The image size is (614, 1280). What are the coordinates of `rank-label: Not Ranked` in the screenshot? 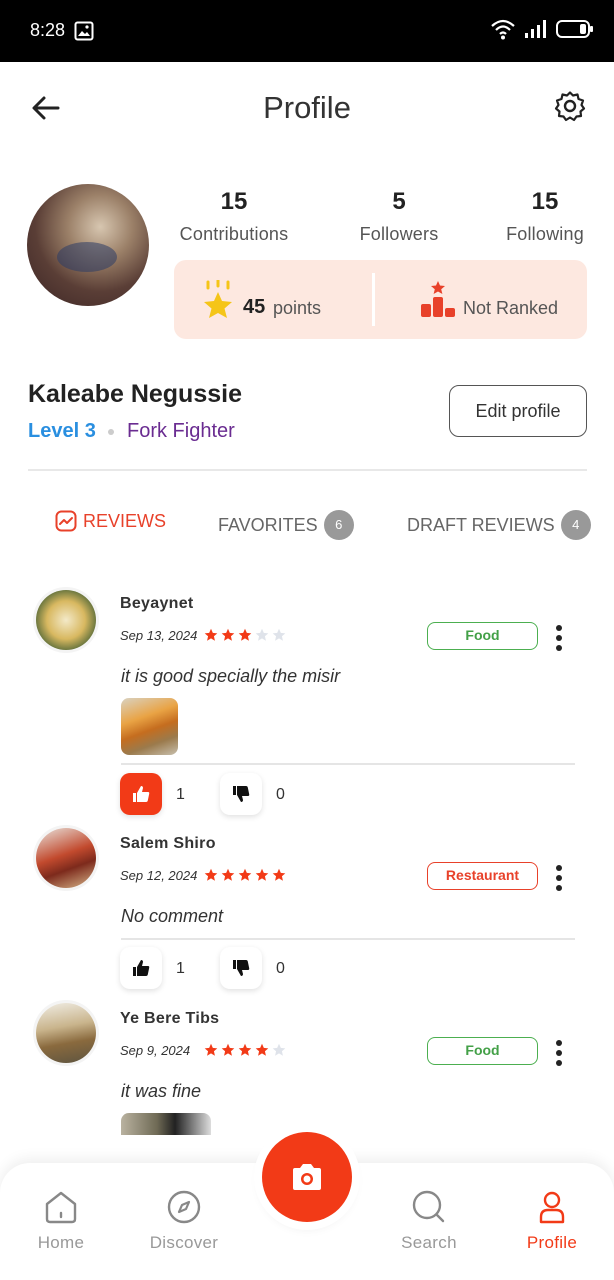 It's located at (511, 308).